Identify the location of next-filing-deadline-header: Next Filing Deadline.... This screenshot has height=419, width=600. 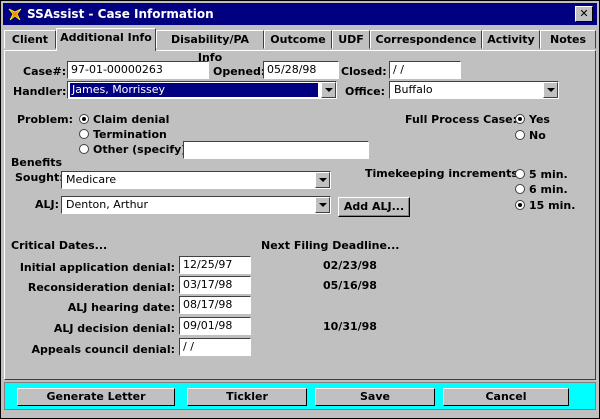
(330, 245).